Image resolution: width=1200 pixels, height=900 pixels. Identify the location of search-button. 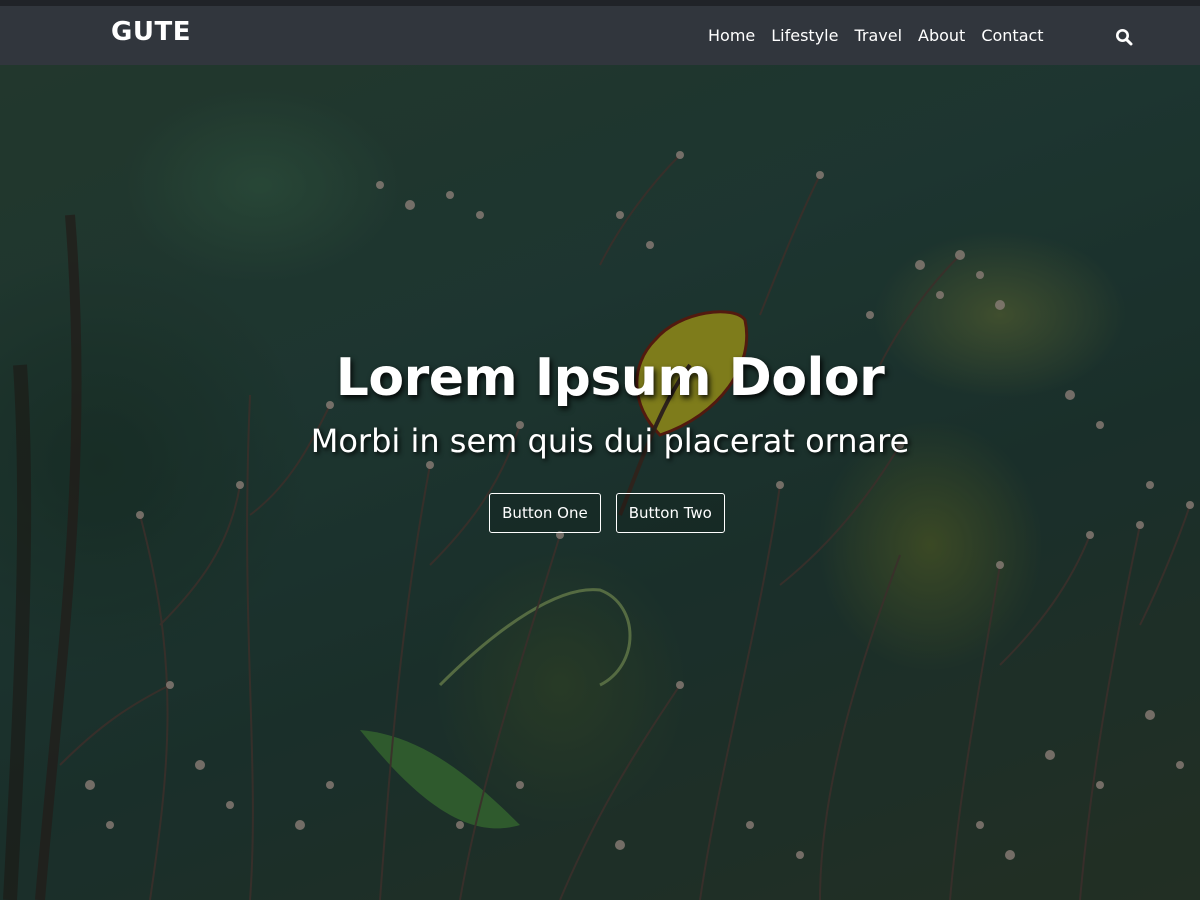
(1124, 37).